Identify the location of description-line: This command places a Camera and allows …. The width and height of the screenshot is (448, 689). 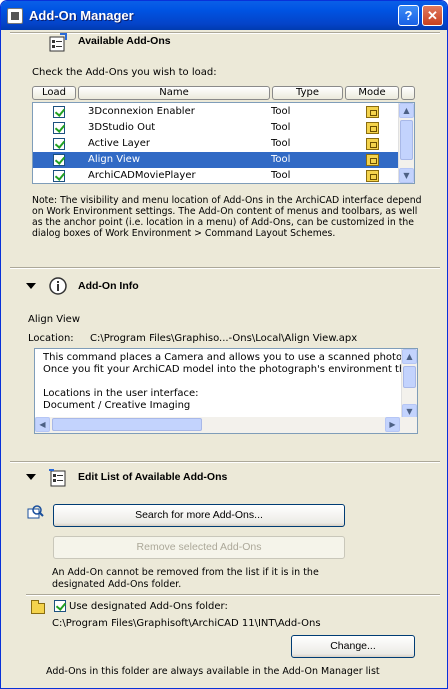
(223, 357).